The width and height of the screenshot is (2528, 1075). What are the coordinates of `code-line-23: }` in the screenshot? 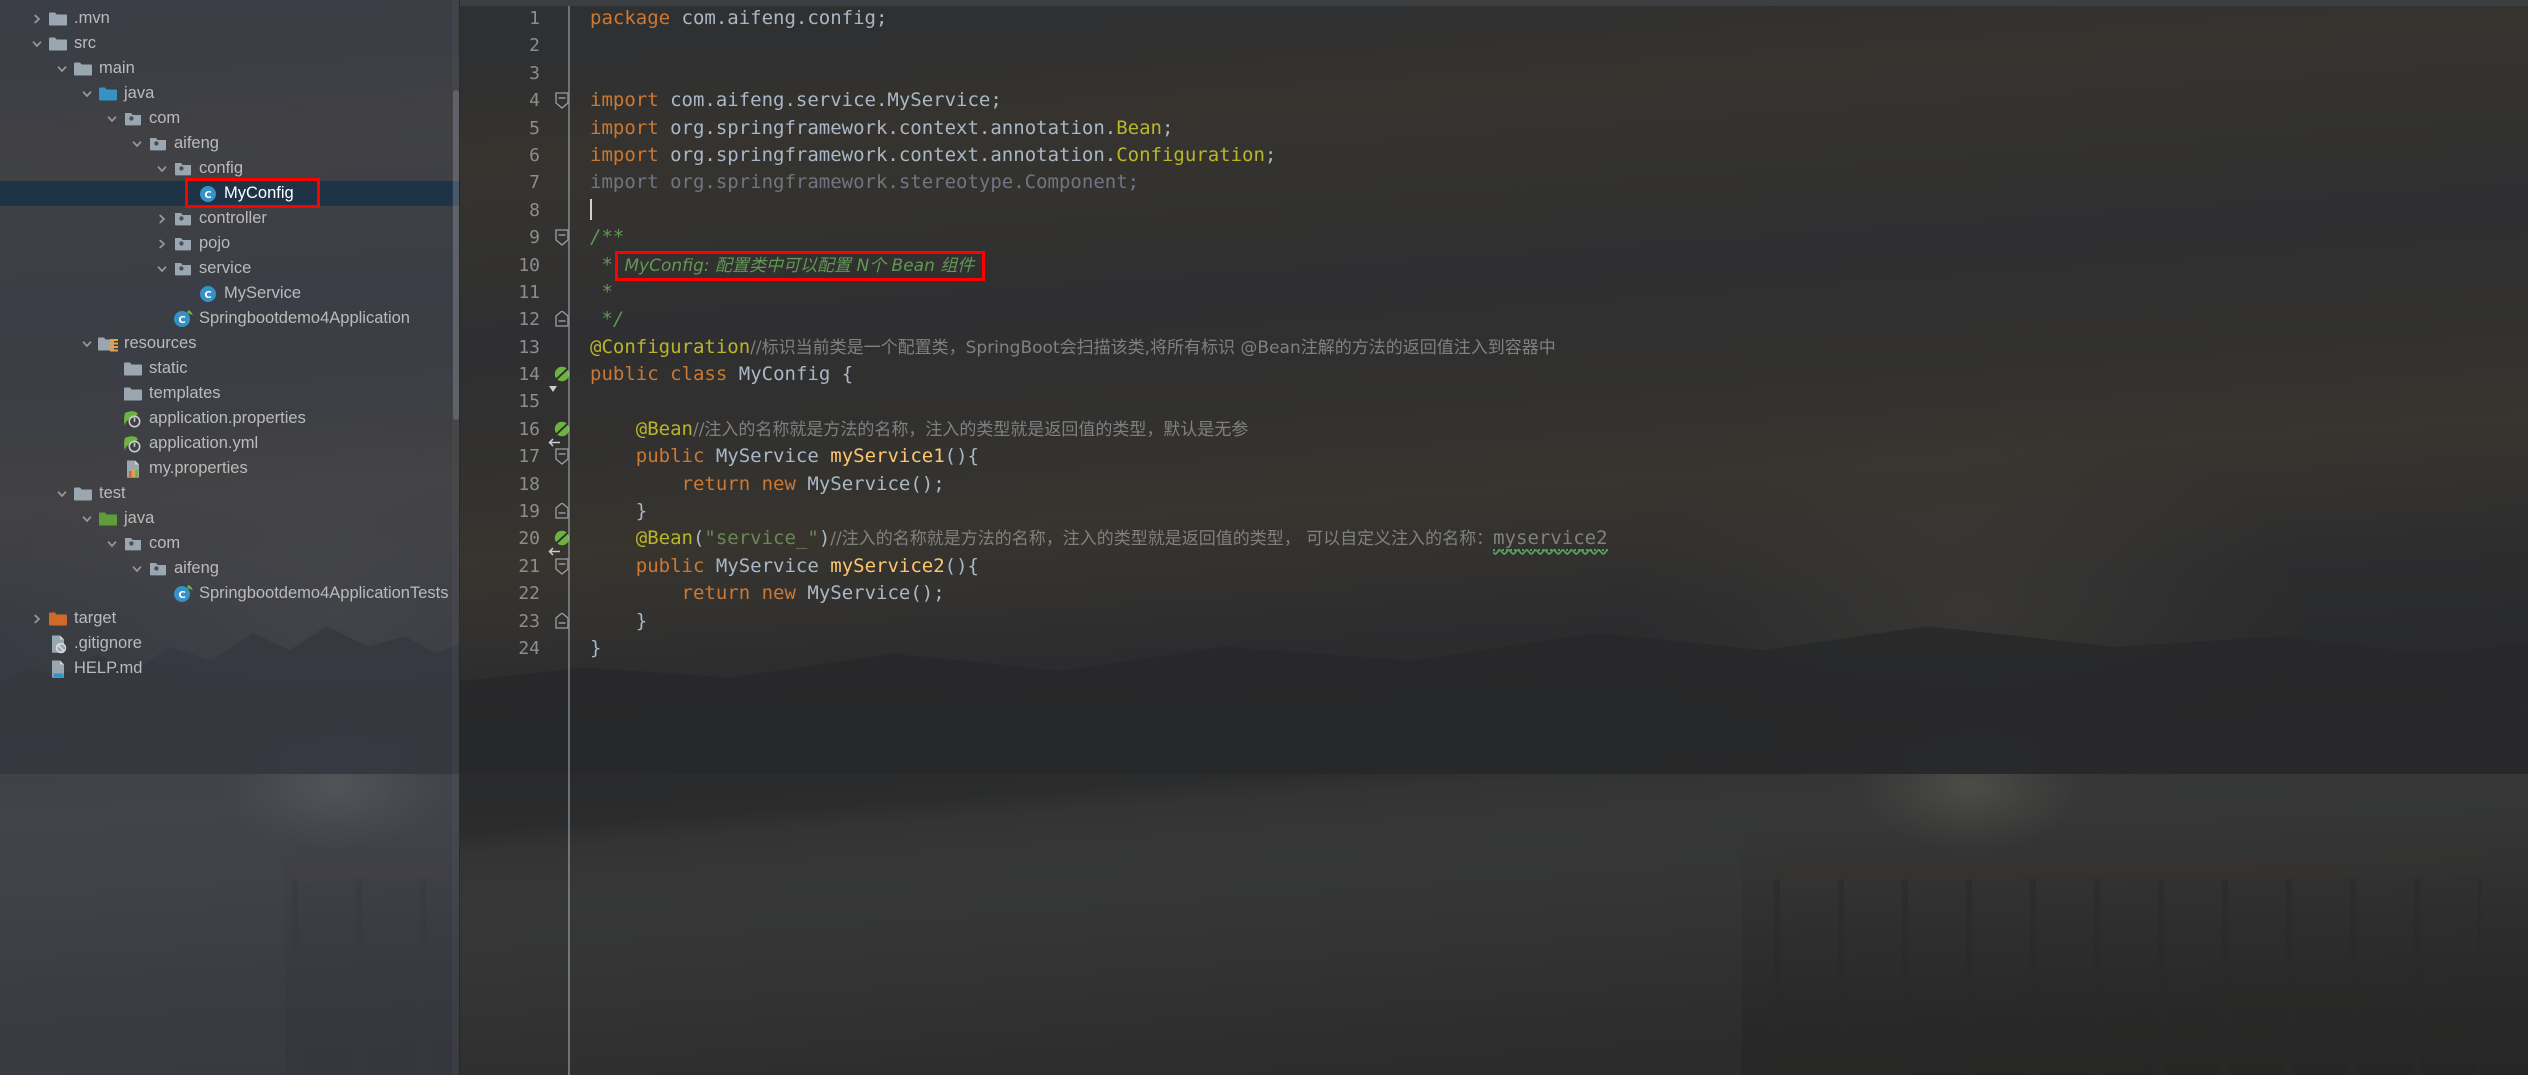 It's located at (1559, 621).